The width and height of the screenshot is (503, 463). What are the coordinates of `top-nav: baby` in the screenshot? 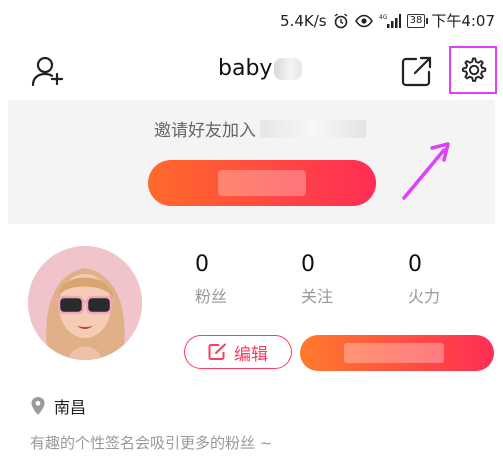 It's located at (251, 70).